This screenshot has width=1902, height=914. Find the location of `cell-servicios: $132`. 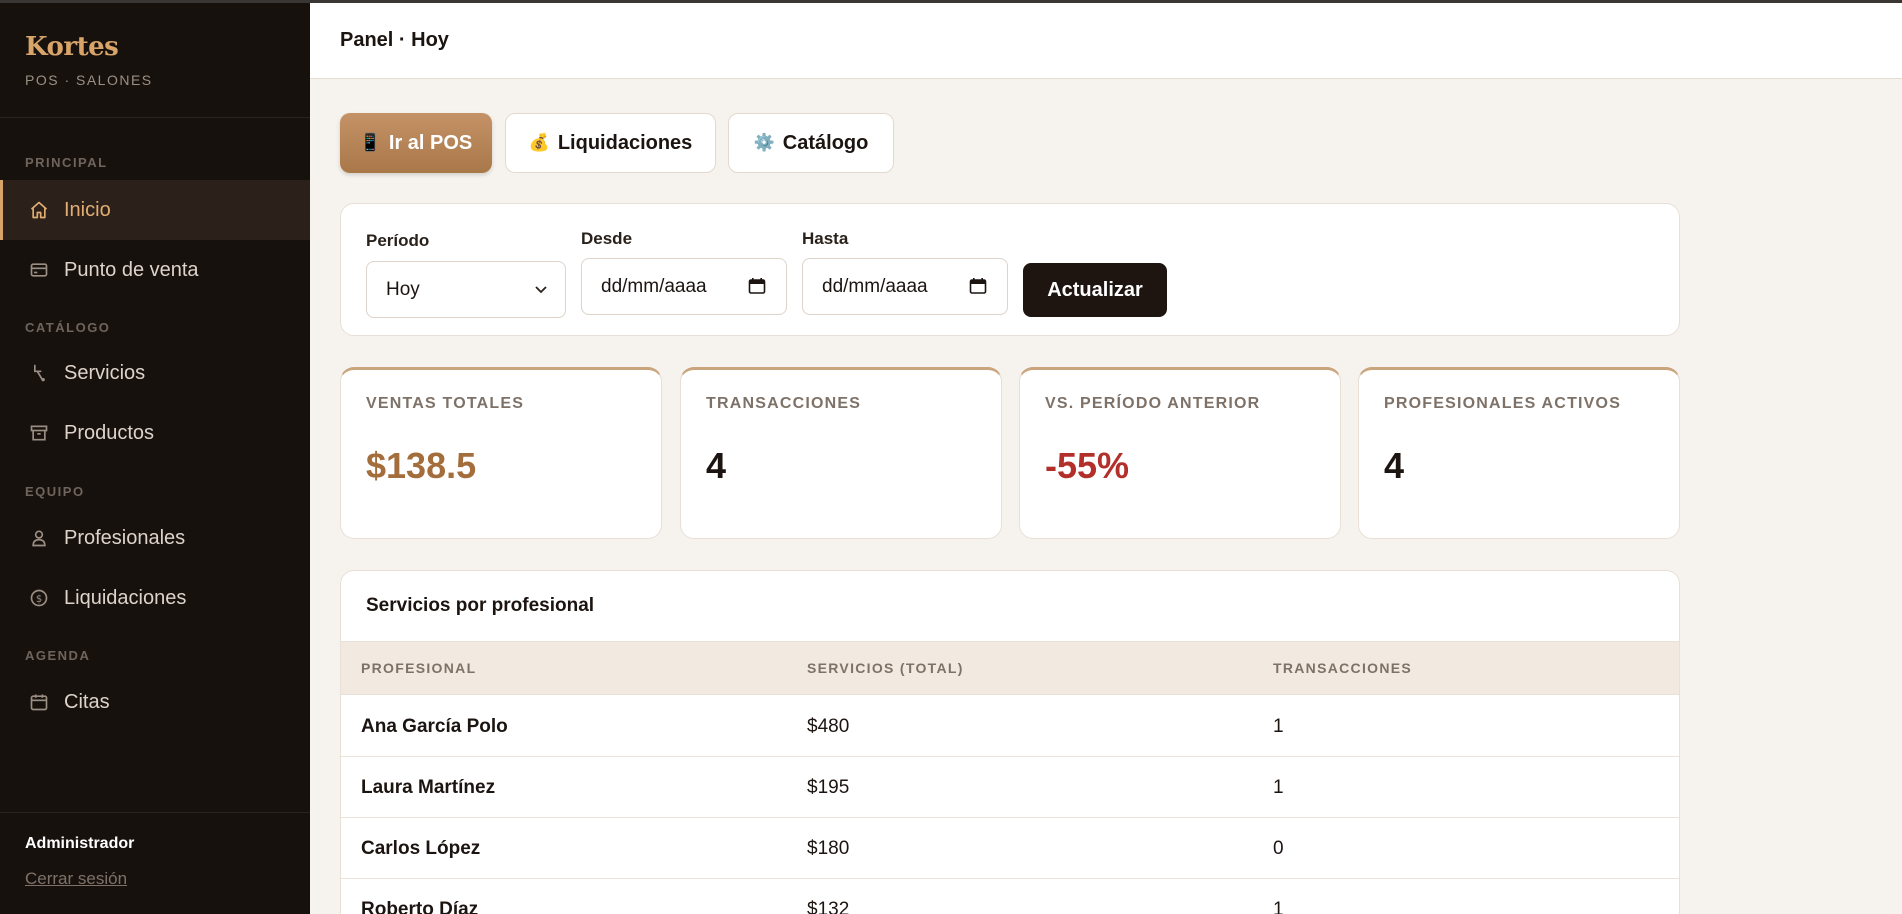

cell-servicios: $132 is located at coordinates (828, 906).